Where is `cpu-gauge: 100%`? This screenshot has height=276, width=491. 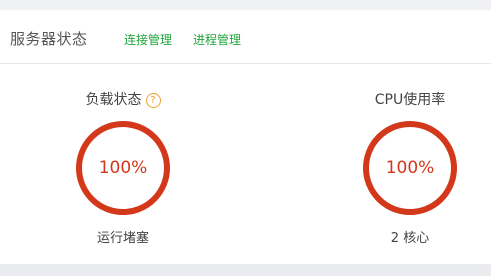
cpu-gauge: 100% is located at coordinates (410, 168).